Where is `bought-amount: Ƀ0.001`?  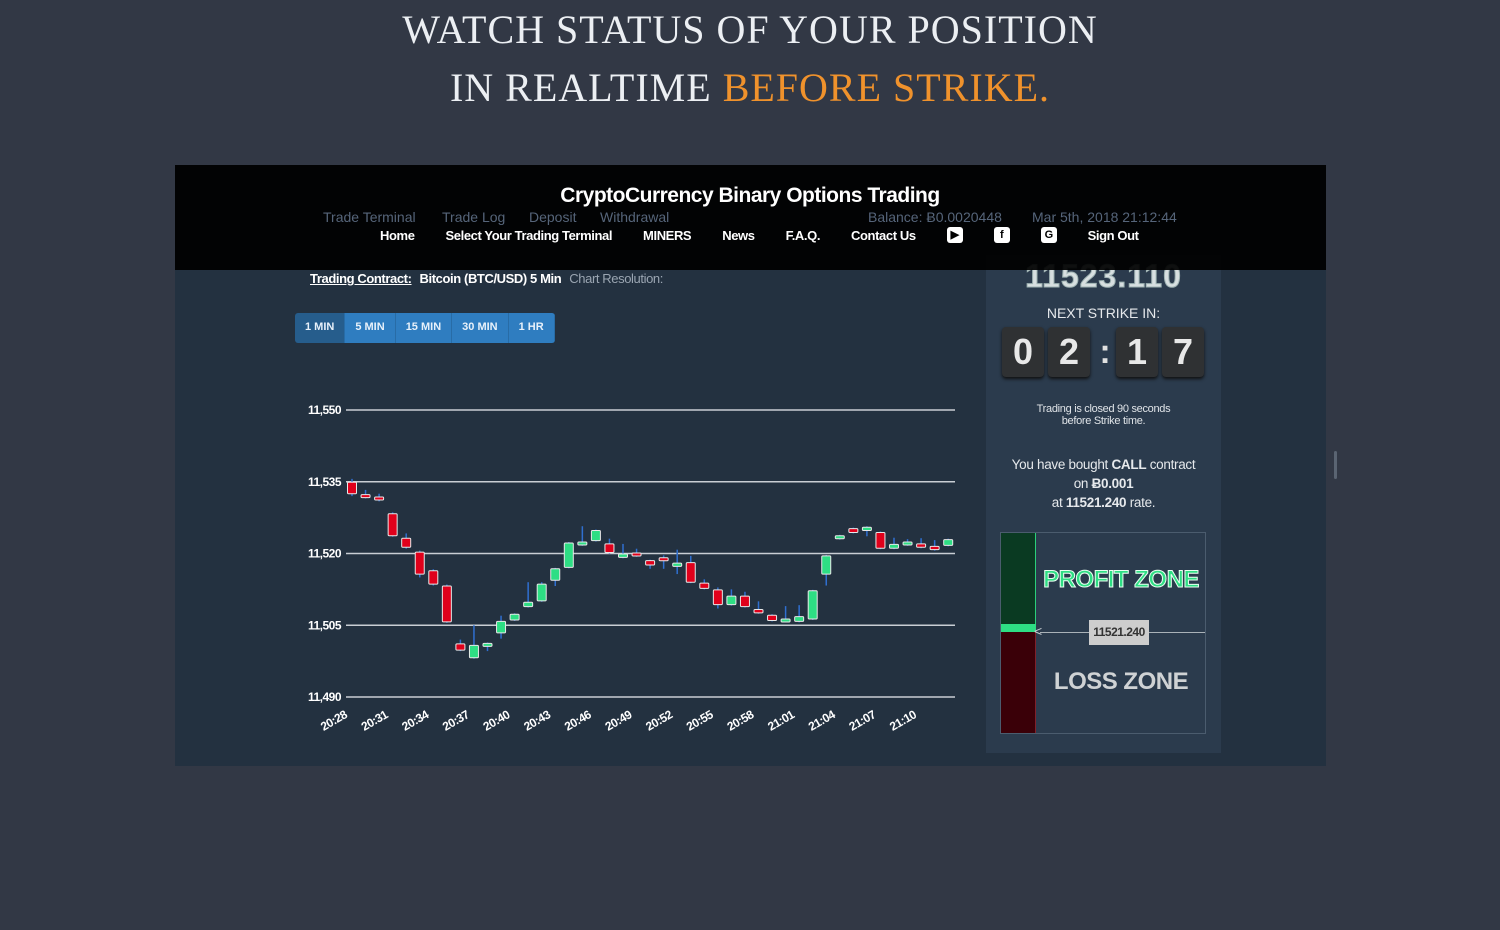
bought-amount: Ƀ0.001 is located at coordinates (1112, 483).